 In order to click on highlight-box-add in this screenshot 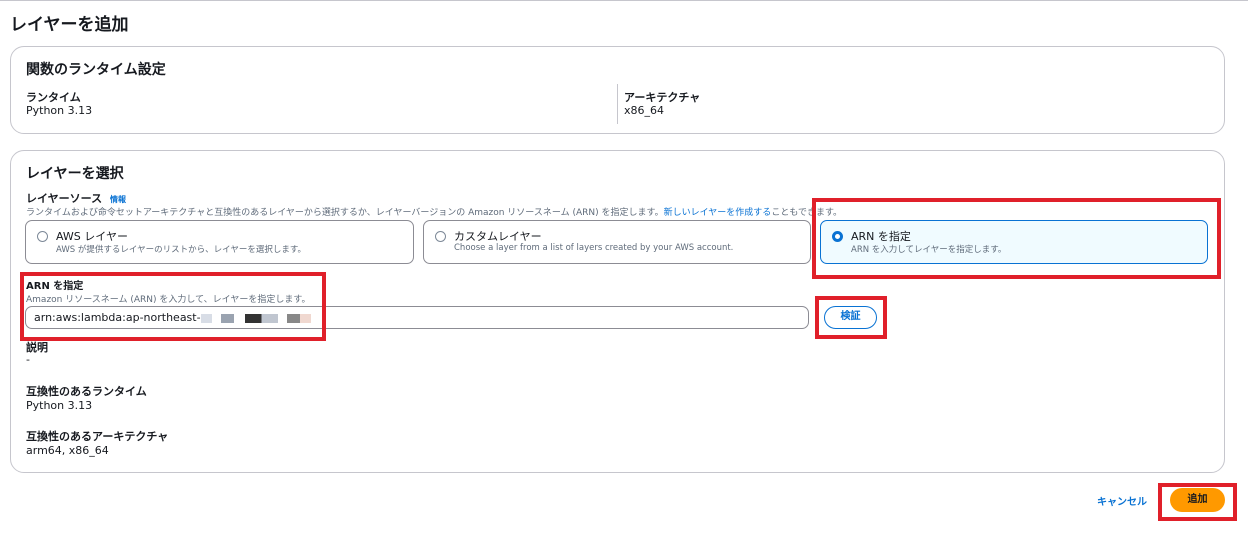, I will do `click(1197, 502)`.